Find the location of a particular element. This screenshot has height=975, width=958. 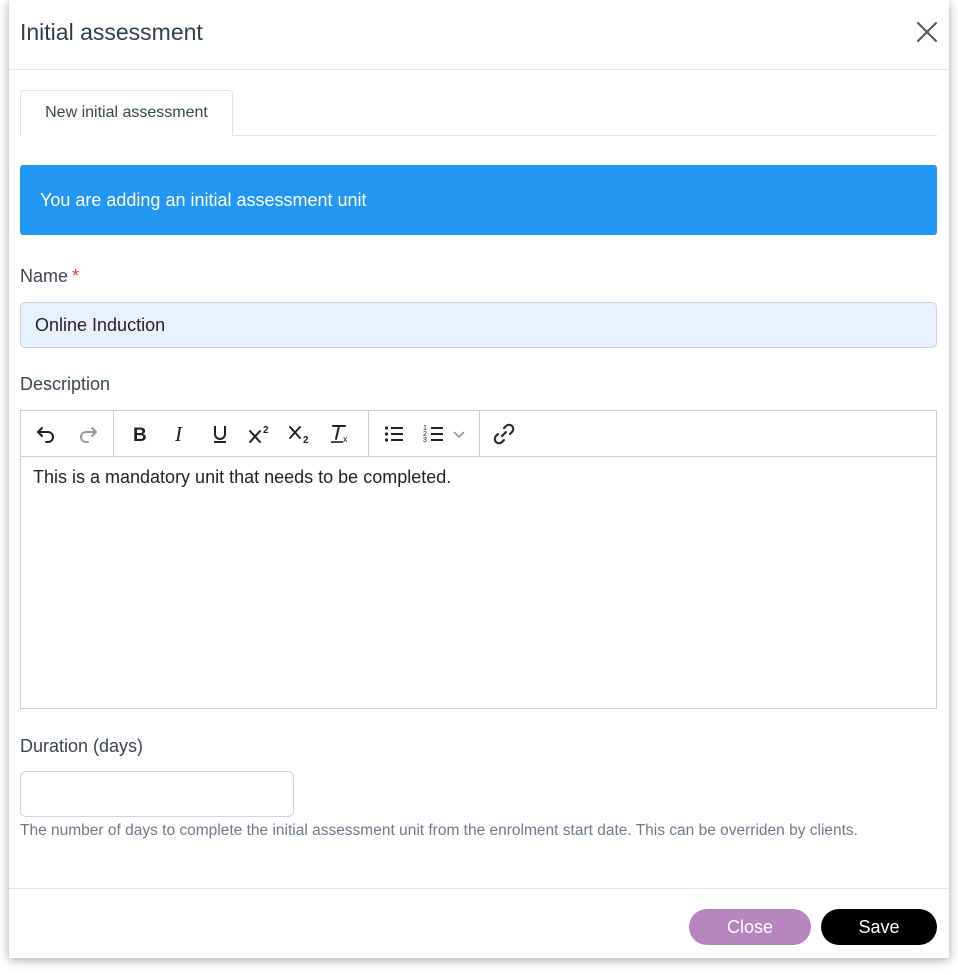

superscript-icon: 2 is located at coordinates (260, 434).